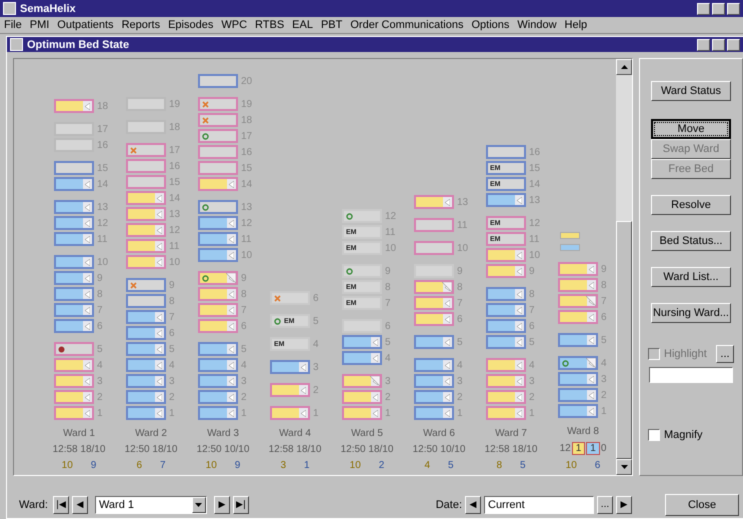 The image size is (743, 519). Describe the element at coordinates (537, 25) in the screenshot. I see `menu-item: Window` at that location.